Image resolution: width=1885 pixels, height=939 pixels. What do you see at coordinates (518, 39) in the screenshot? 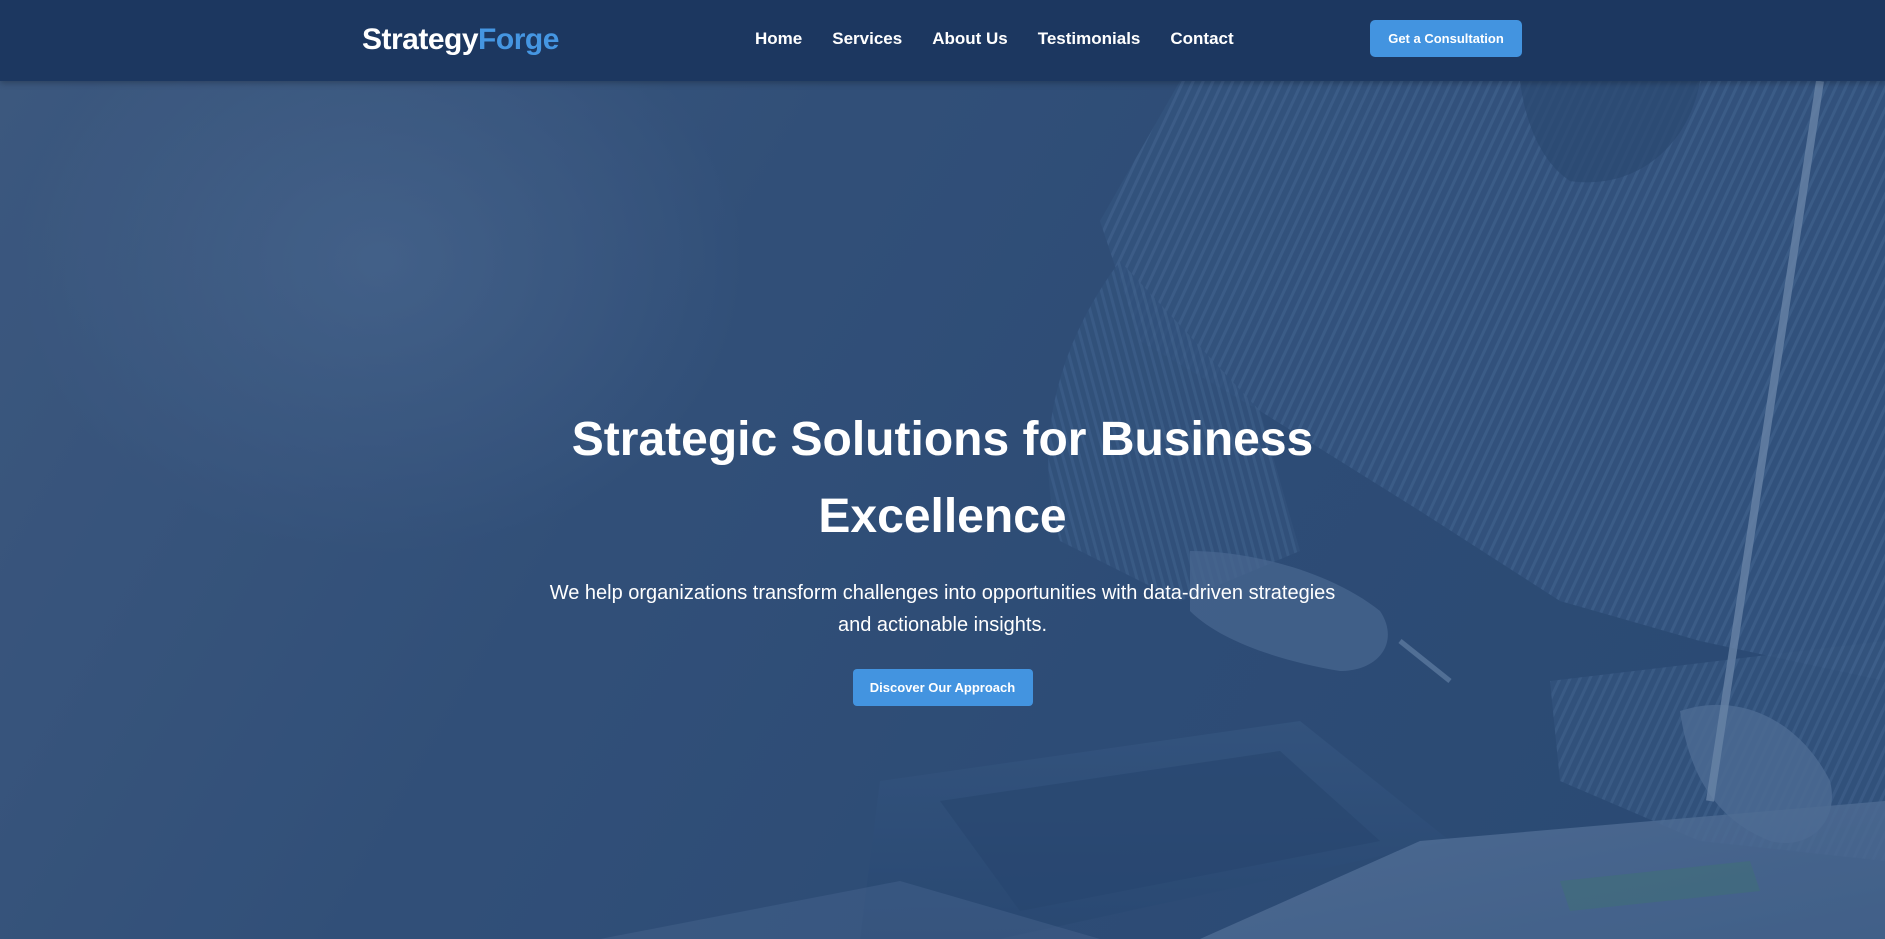
I see `logo-text-accent: Forge` at bounding box center [518, 39].